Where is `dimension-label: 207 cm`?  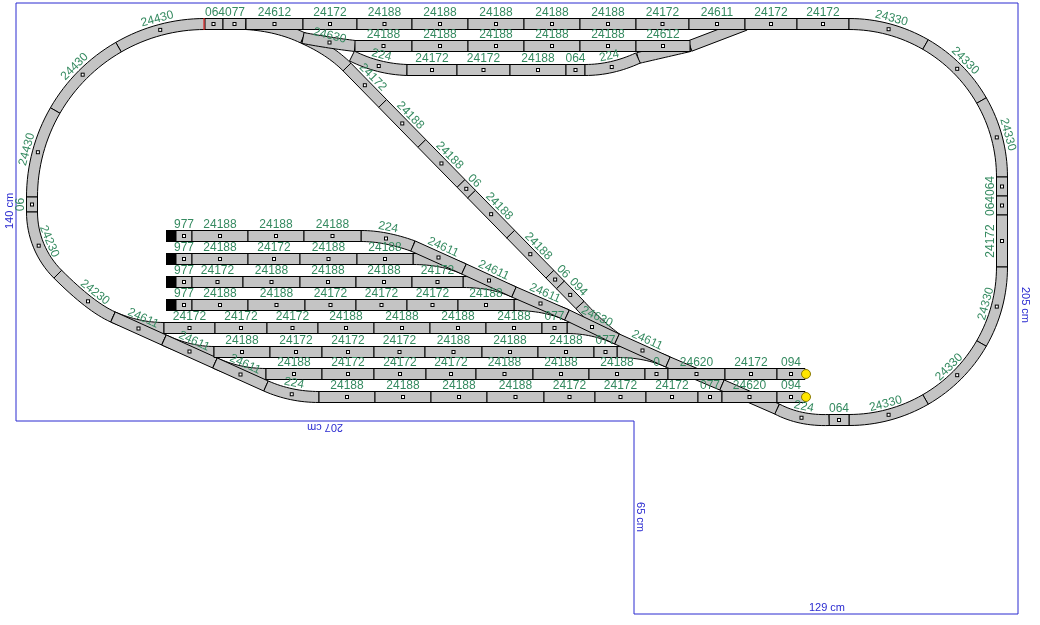 dimension-label: 207 cm is located at coordinates (325, 428).